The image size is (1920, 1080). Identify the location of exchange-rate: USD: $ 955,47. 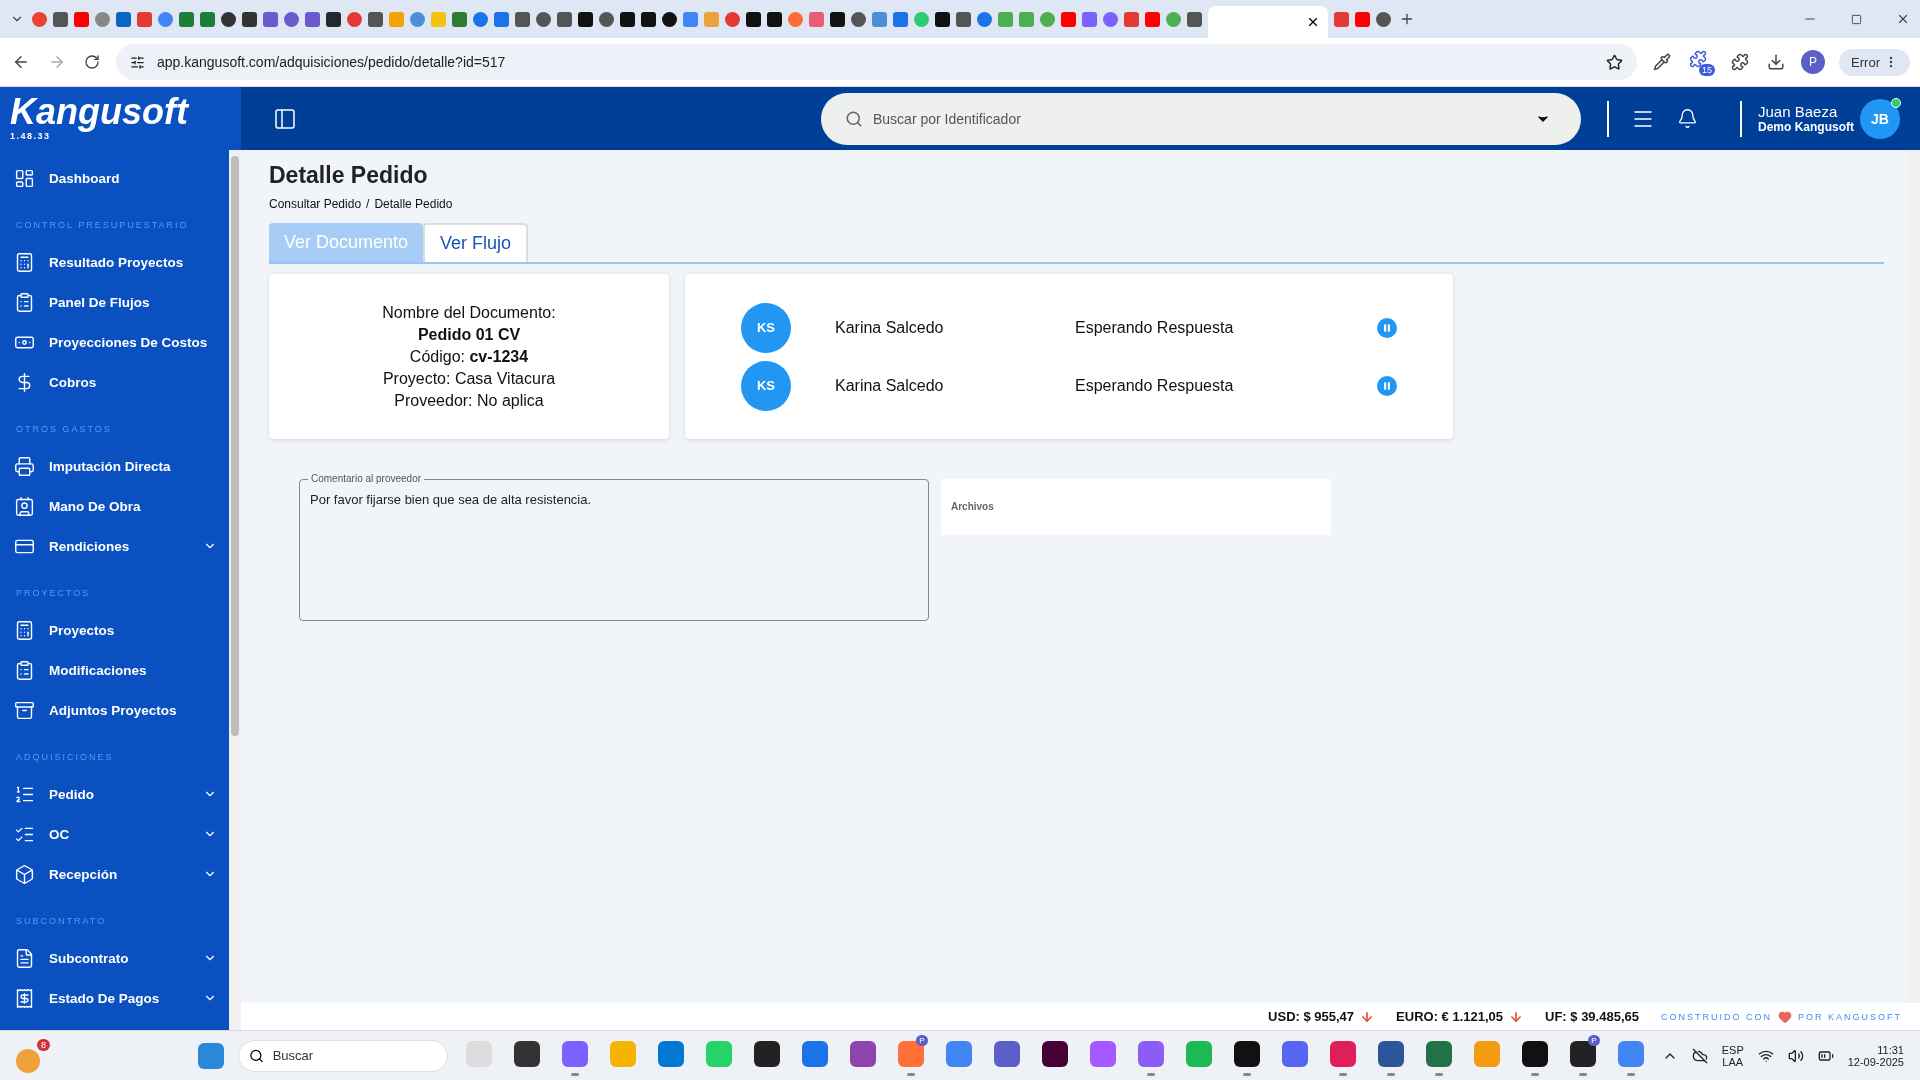
(1321, 1016).